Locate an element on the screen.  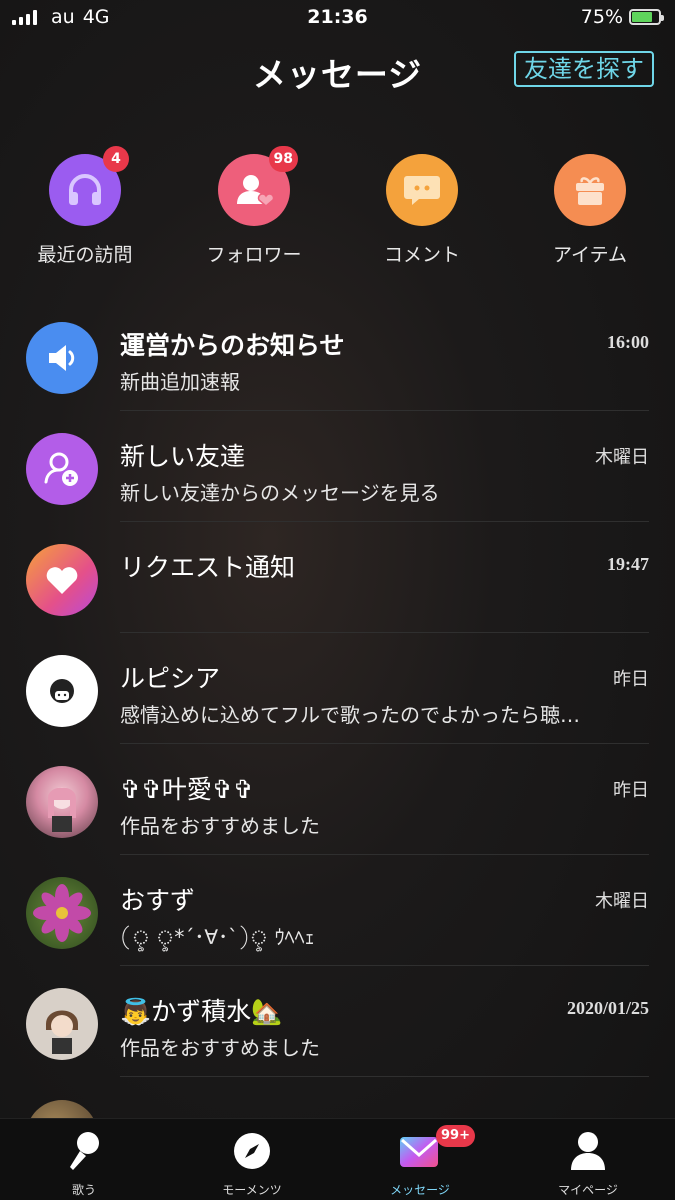
messages-badge: 99+ is located at coordinates (455, 1136).